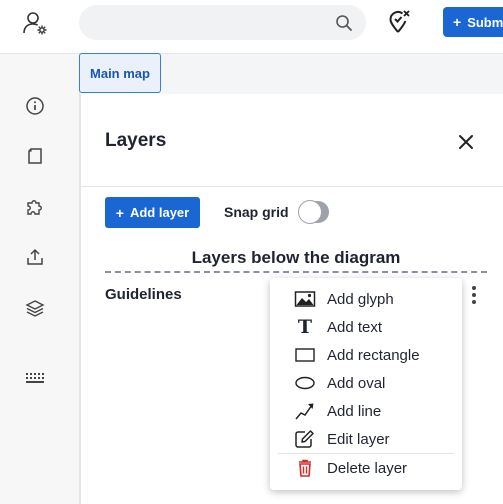  I want to click on search-icon, so click(344, 23).